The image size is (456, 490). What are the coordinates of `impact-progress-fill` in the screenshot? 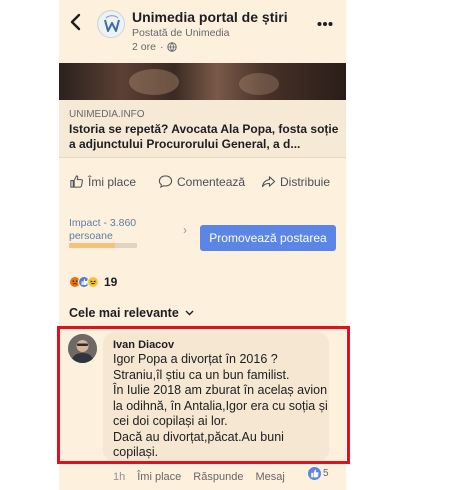 It's located at (92, 245).